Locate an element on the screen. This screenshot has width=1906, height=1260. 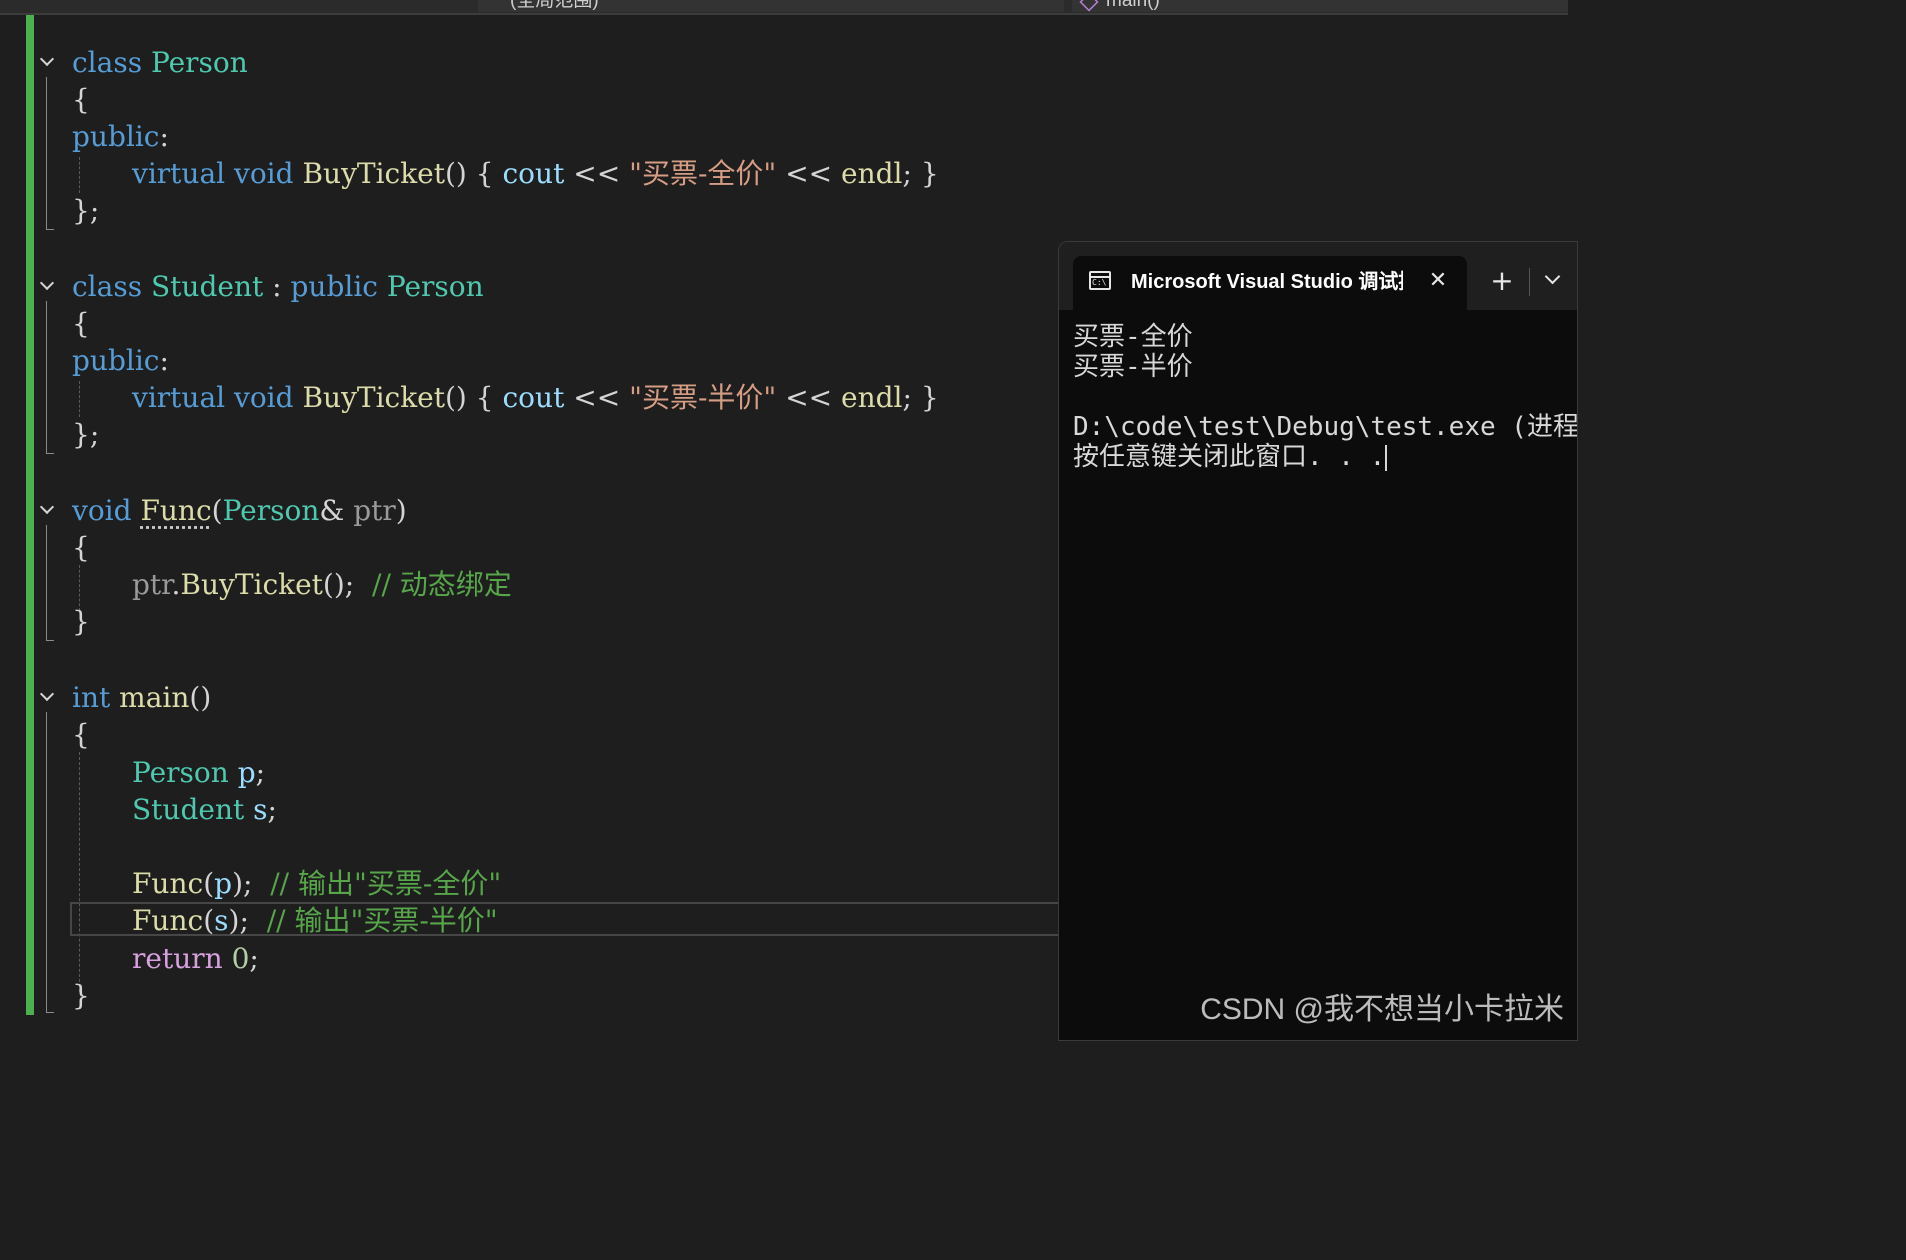
terminal-tab-strip: C:\ Microsoft Visual Studio 调试控制台 ✕ + is located at coordinates (1318, 276).